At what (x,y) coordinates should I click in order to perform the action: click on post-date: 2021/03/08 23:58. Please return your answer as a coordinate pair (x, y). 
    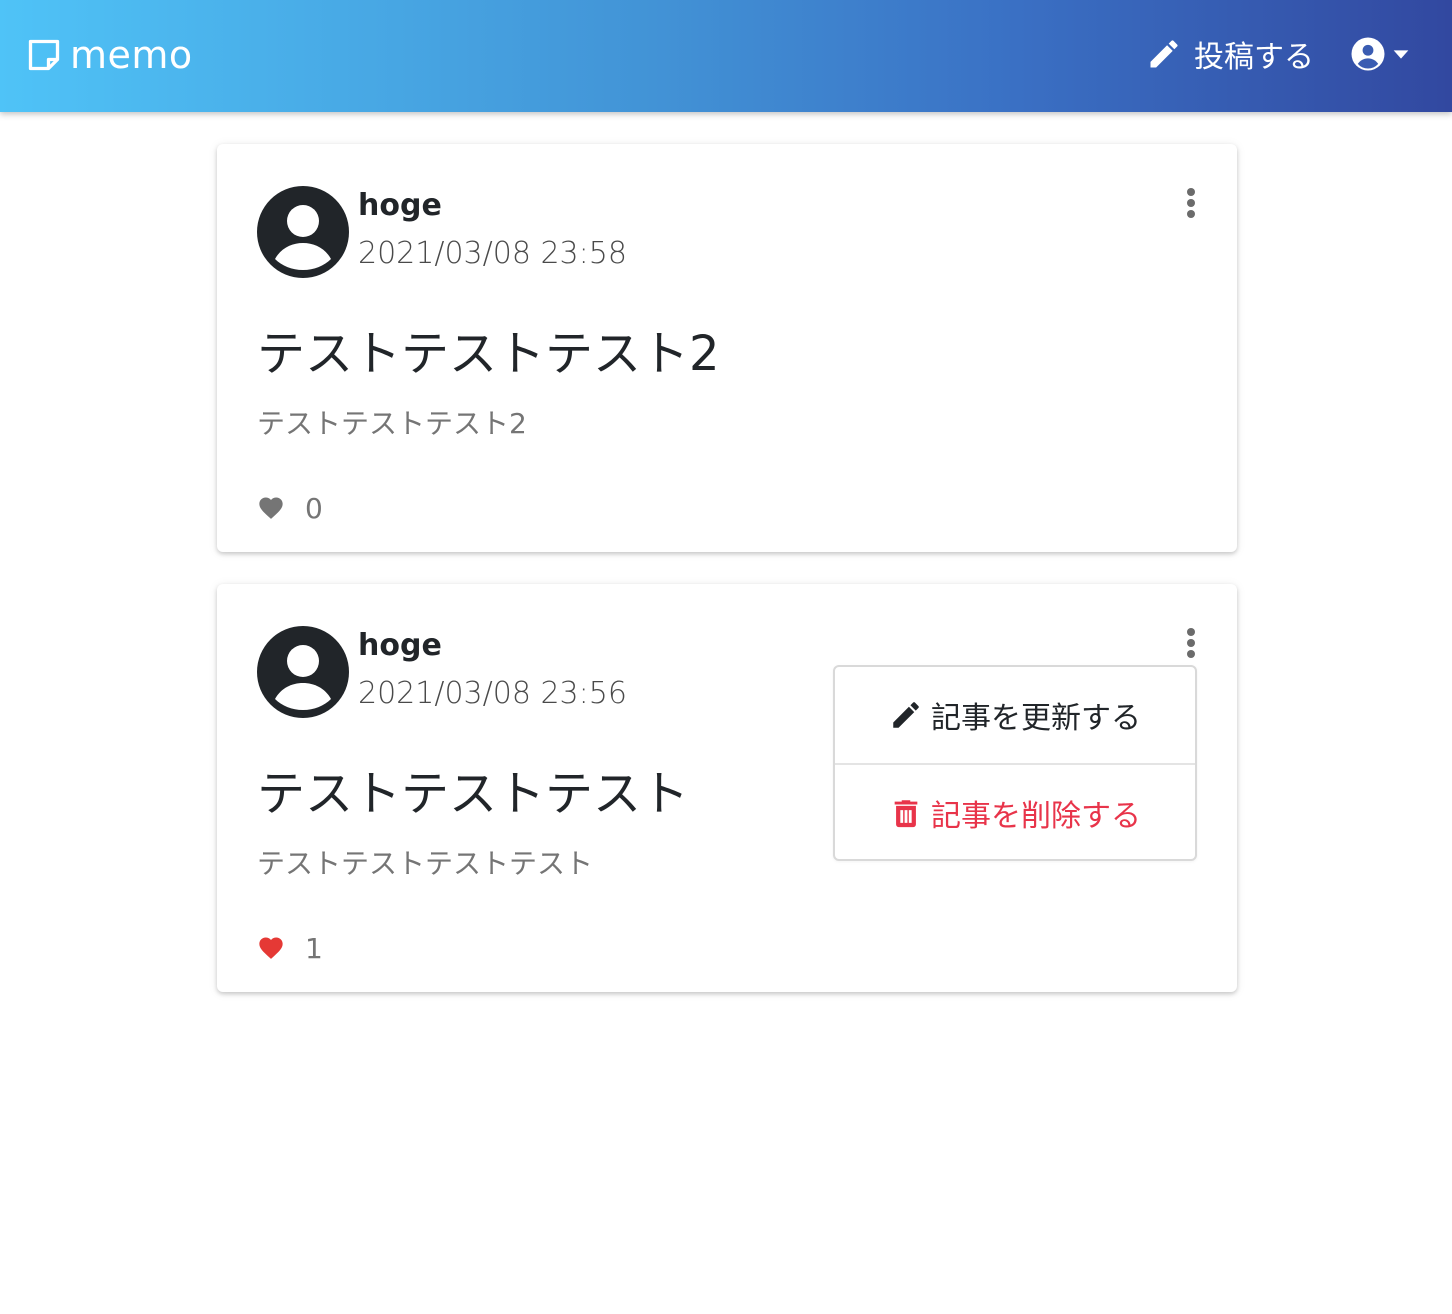
    Looking at the image, I should click on (492, 253).